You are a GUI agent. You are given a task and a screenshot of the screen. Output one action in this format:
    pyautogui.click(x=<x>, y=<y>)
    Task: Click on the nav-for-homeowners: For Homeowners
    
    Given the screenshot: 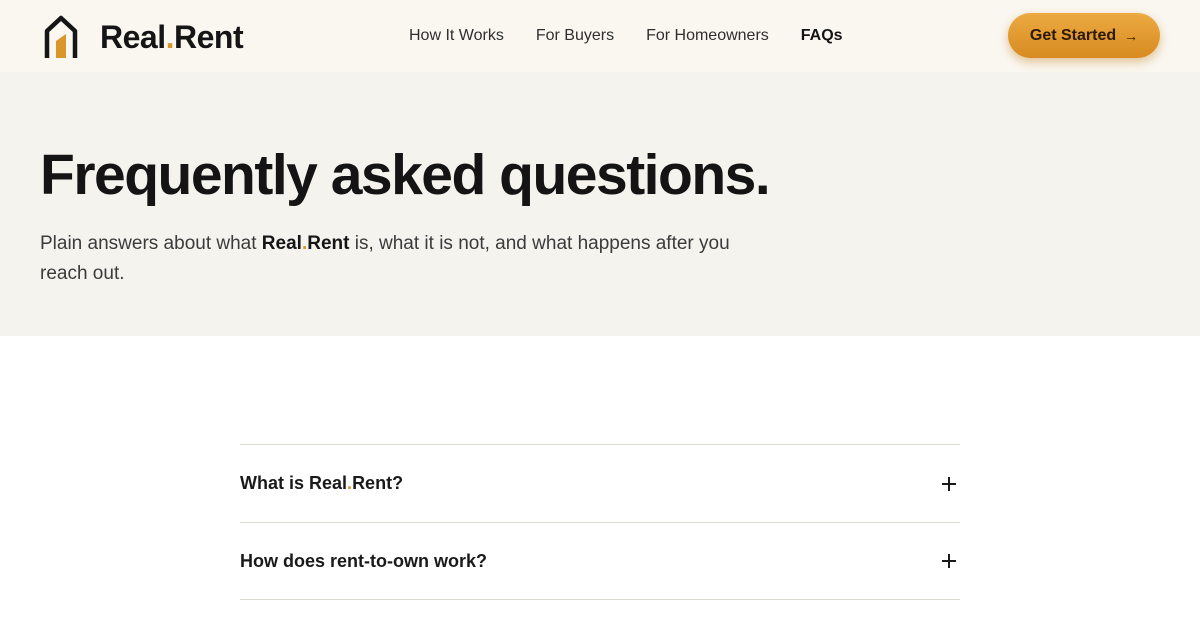 What is the action you would take?
    pyautogui.click(x=707, y=36)
    